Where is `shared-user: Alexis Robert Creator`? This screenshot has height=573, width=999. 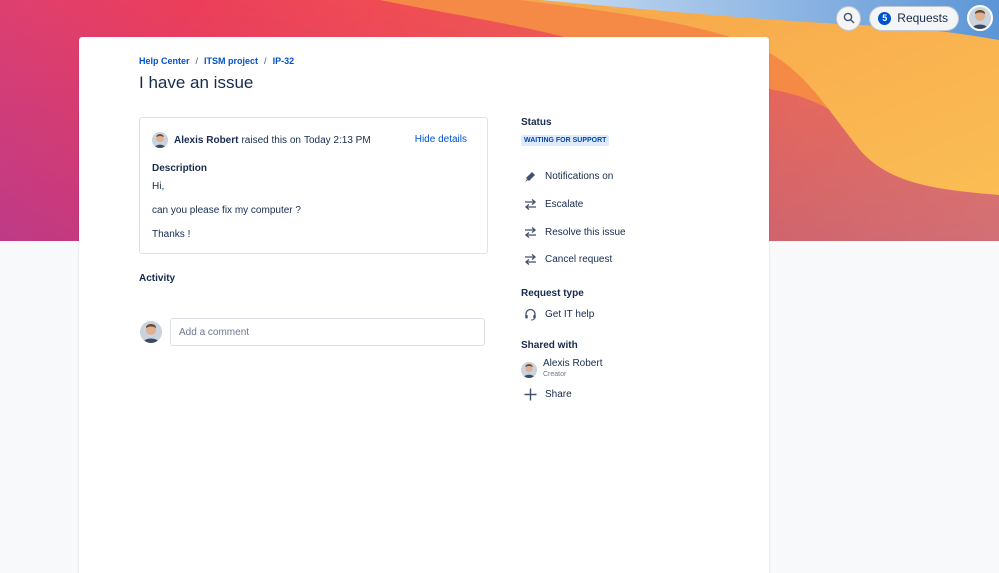 shared-user: Alexis Robert Creator is located at coordinates (561, 368).